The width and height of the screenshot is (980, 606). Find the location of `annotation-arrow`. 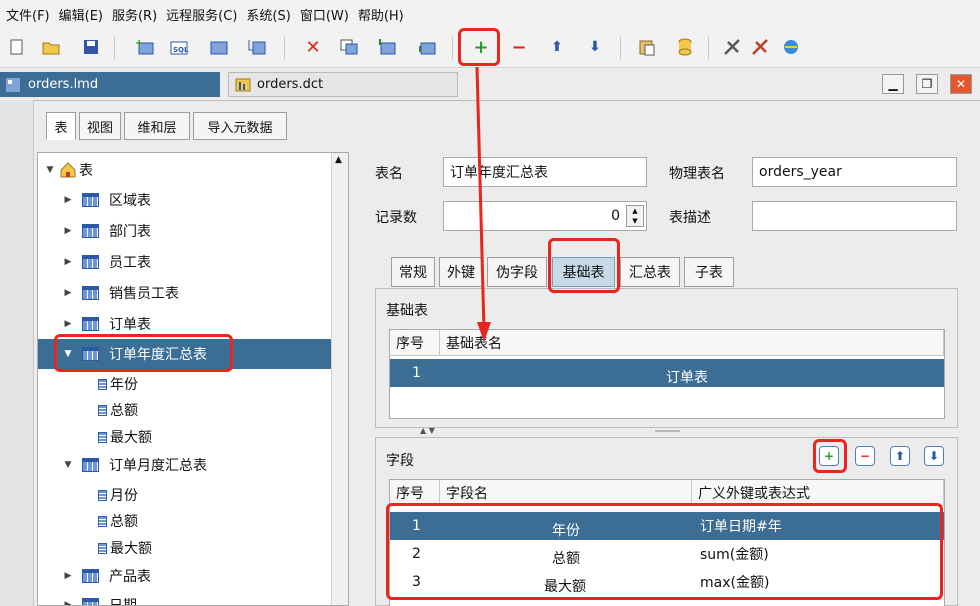

annotation-arrow is located at coordinates (483, 204).